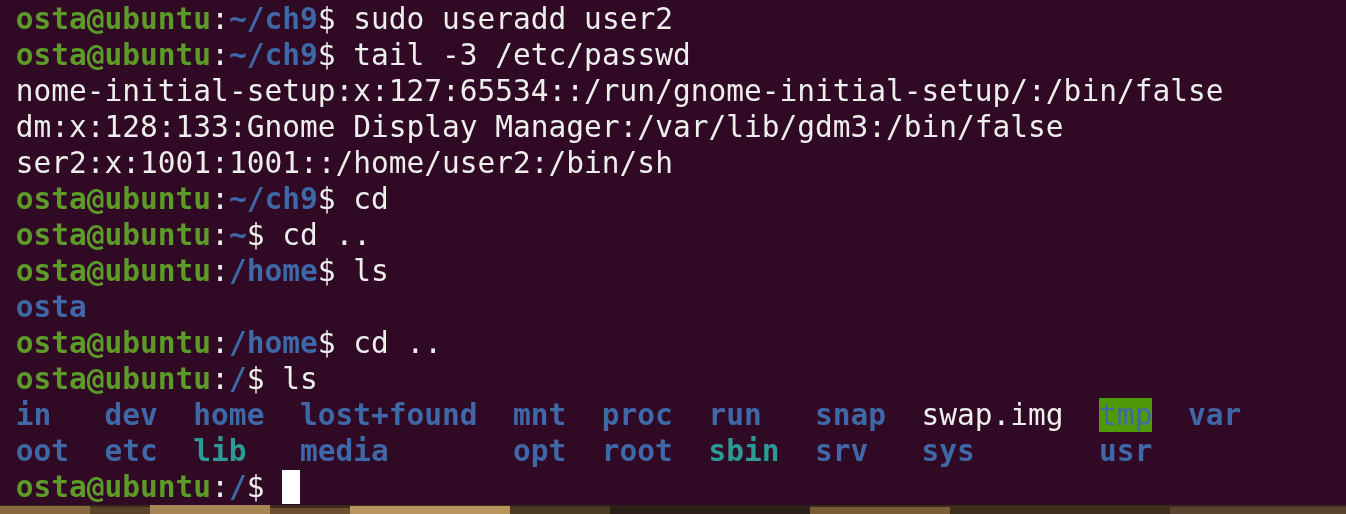 The height and width of the screenshot is (514, 1346). I want to click on prompt-line: osta@ubuntu:~$ cd .., so click(193, 235).